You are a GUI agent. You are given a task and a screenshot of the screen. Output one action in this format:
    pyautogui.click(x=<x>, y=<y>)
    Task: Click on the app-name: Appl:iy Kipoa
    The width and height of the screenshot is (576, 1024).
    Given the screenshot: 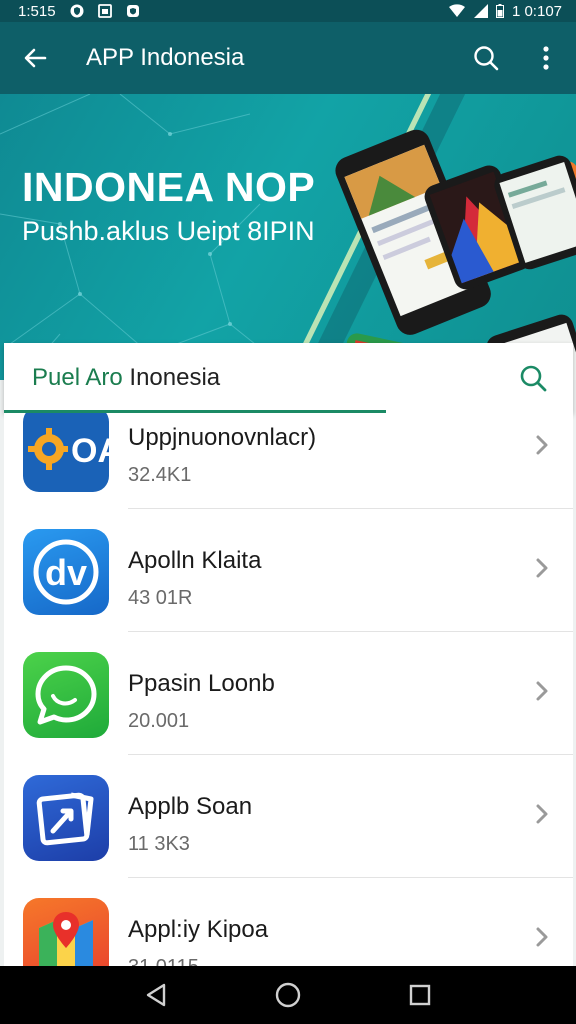 What is the action you would take?
    pyautogui.click(x=198, y=929)
    